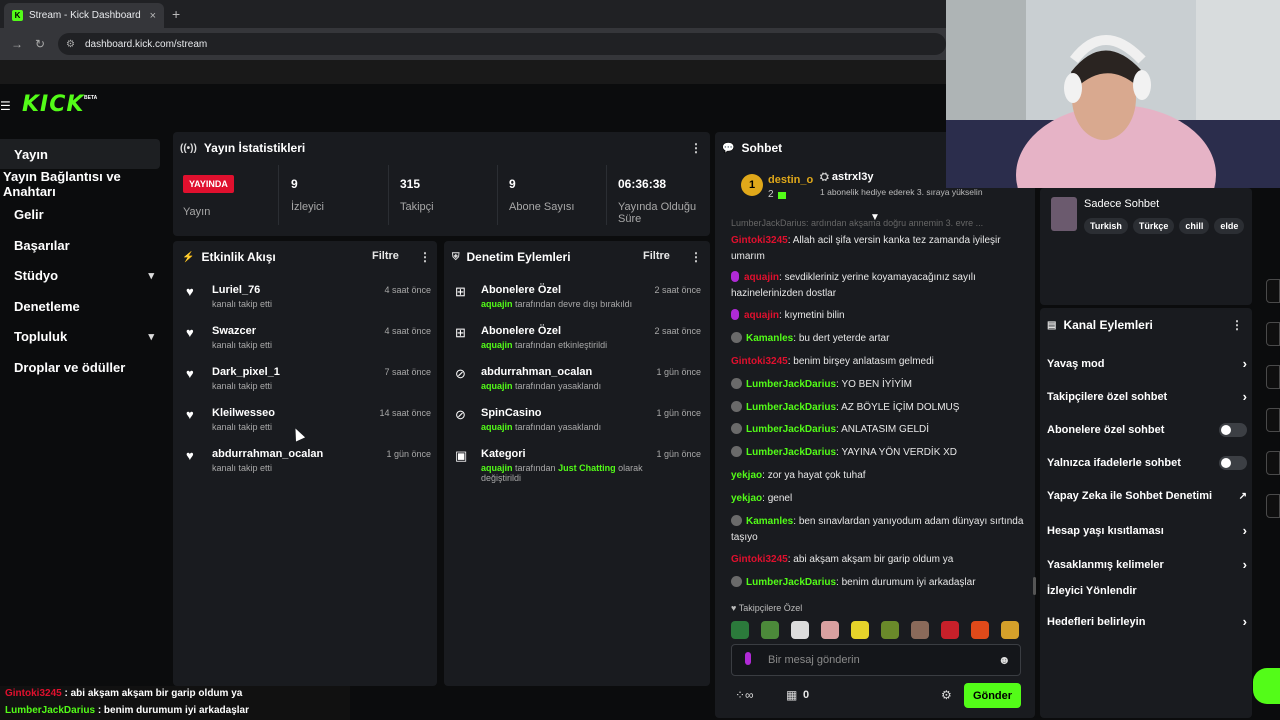 This screenshot has height=720, width=1280. What do you see at coordinates (84, 15) in the screenshot?
I see `browser-tab: K Stream - Kick Dashboard ×` at bounding box center [84, 15].